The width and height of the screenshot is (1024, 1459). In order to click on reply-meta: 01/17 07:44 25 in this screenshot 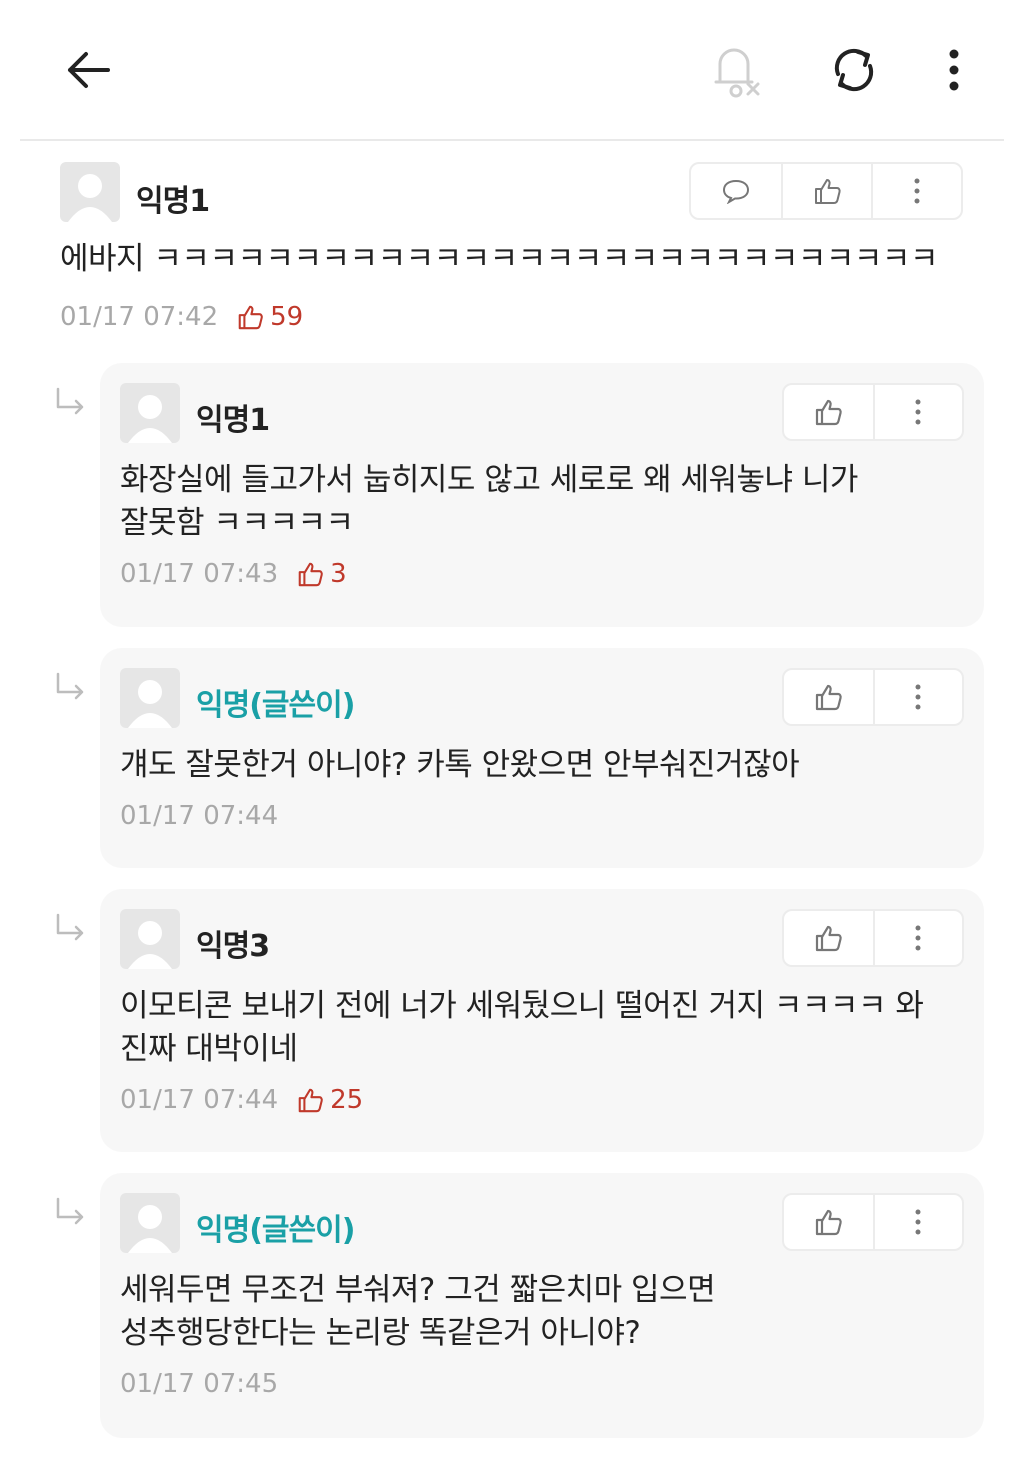, I will do `click(241, 1100)`.